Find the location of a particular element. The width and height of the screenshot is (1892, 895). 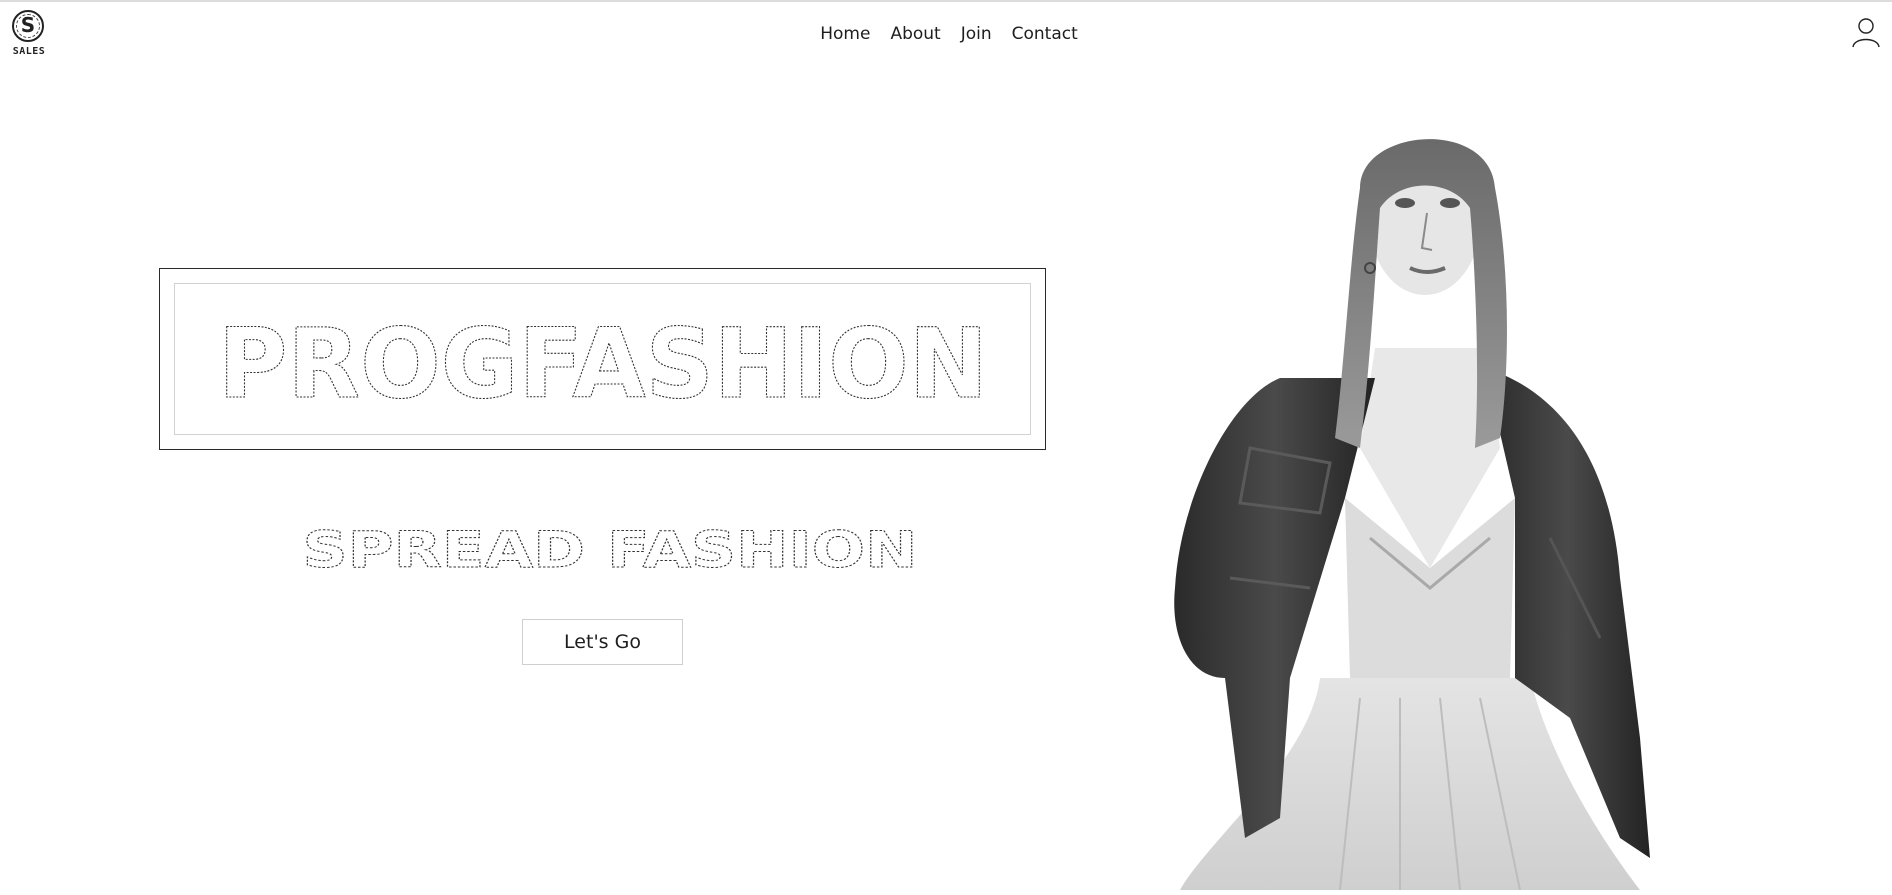

hero-title-svg: PROGFASHION is located at coordinates (602, 363).